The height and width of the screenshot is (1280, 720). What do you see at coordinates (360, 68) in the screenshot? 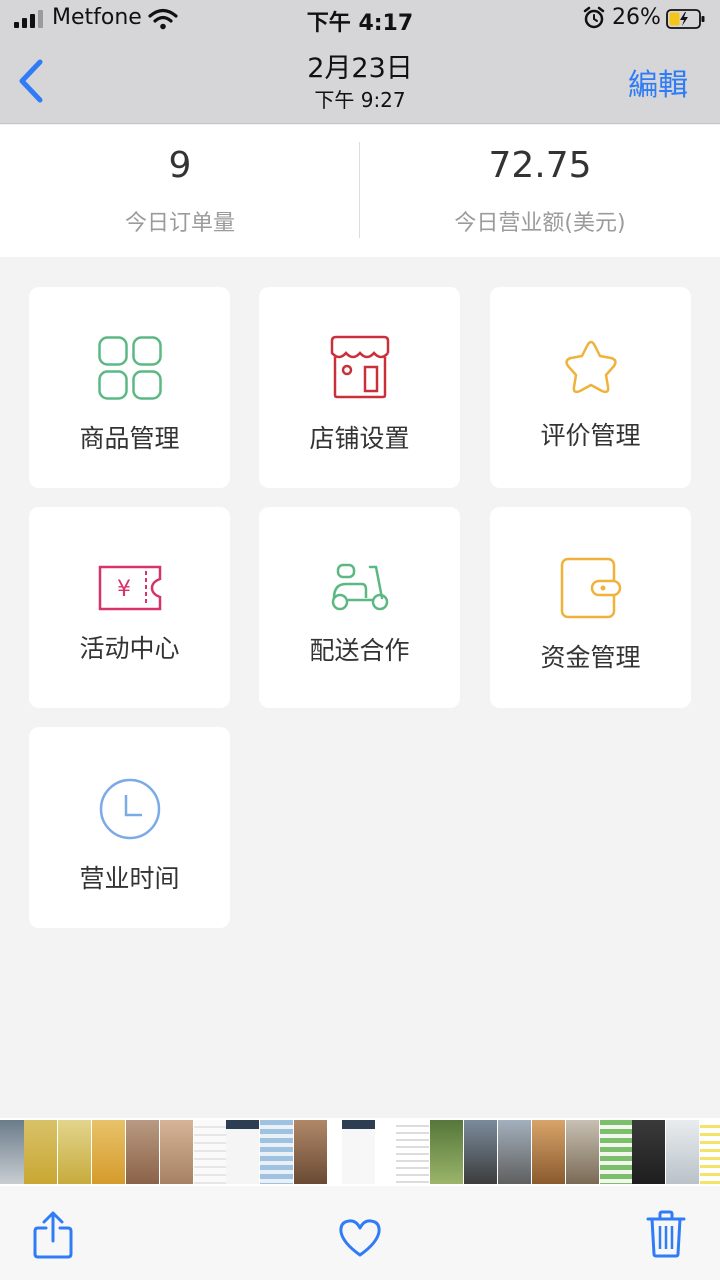
I see `page-title: 2月23日` at bounding box center [360, 68].